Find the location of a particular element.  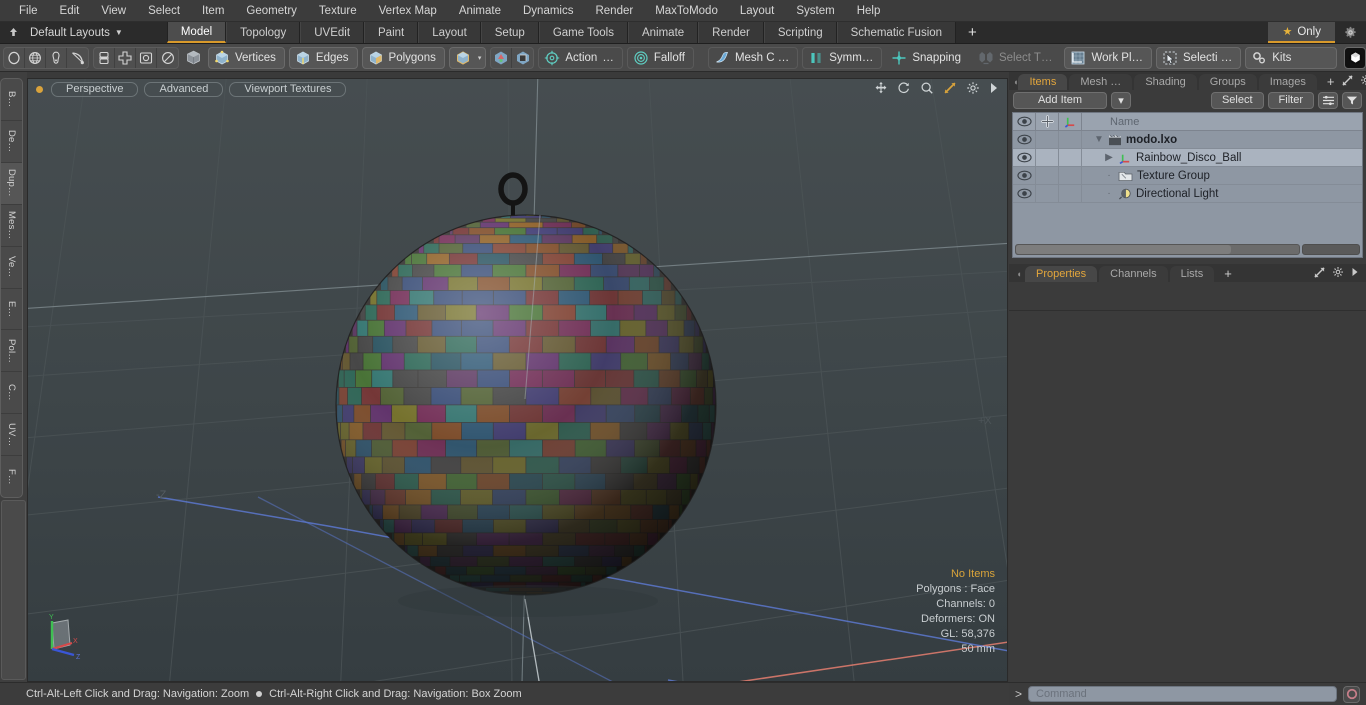

tab-items: Items is located at coordinates (1043, 82).